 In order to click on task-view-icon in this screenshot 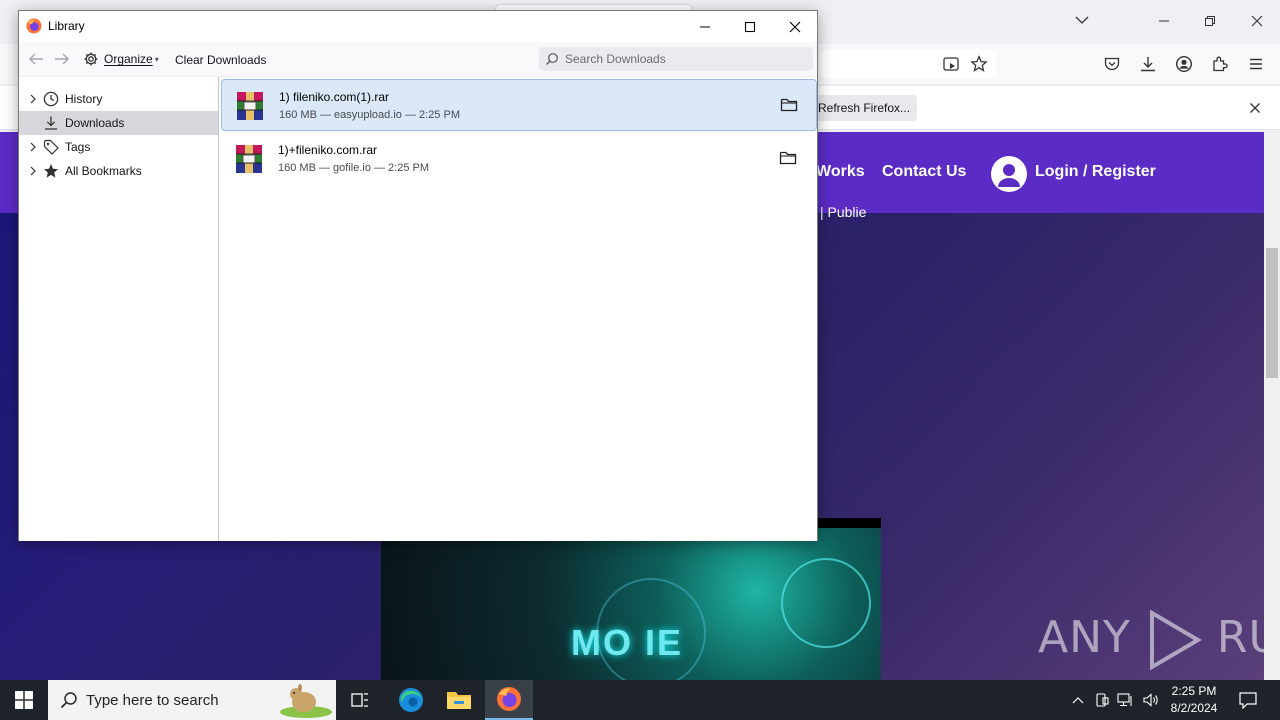, I will do `click(360, 700)`.